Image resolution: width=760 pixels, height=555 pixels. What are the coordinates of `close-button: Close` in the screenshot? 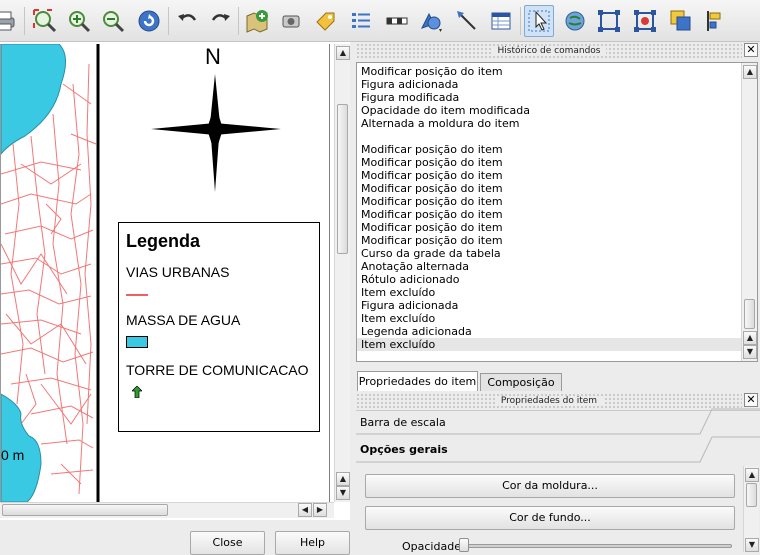 It's located at (227, 543).